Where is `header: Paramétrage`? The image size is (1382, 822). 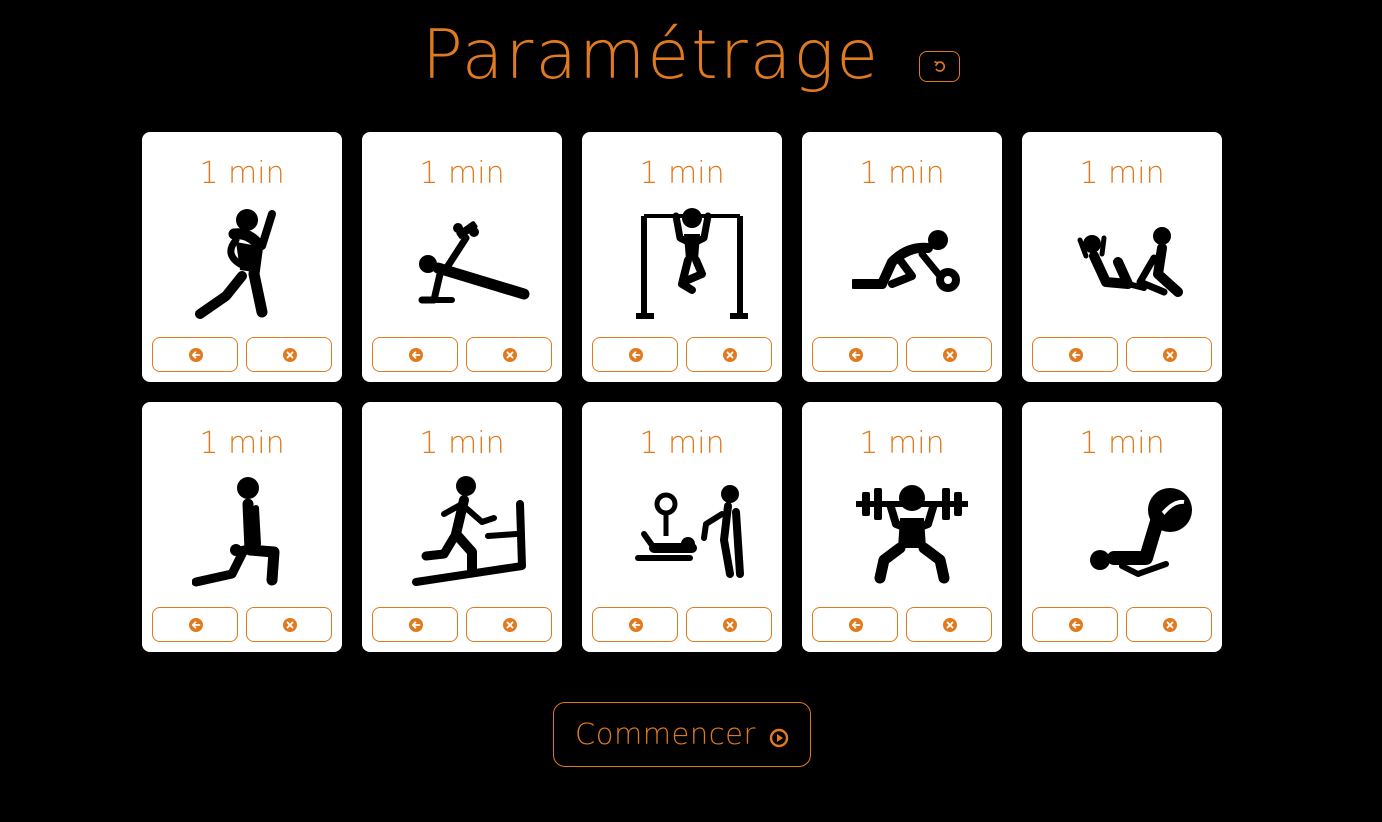 header: Paramétrage is located at coordinates (691, 59).